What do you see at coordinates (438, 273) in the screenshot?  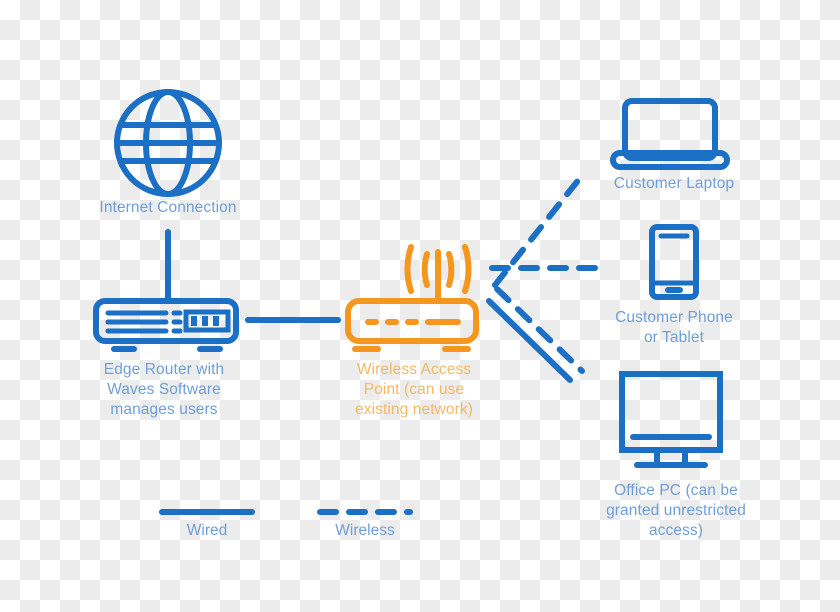 I see `antenna-icon` at bounding box center [438, 273].